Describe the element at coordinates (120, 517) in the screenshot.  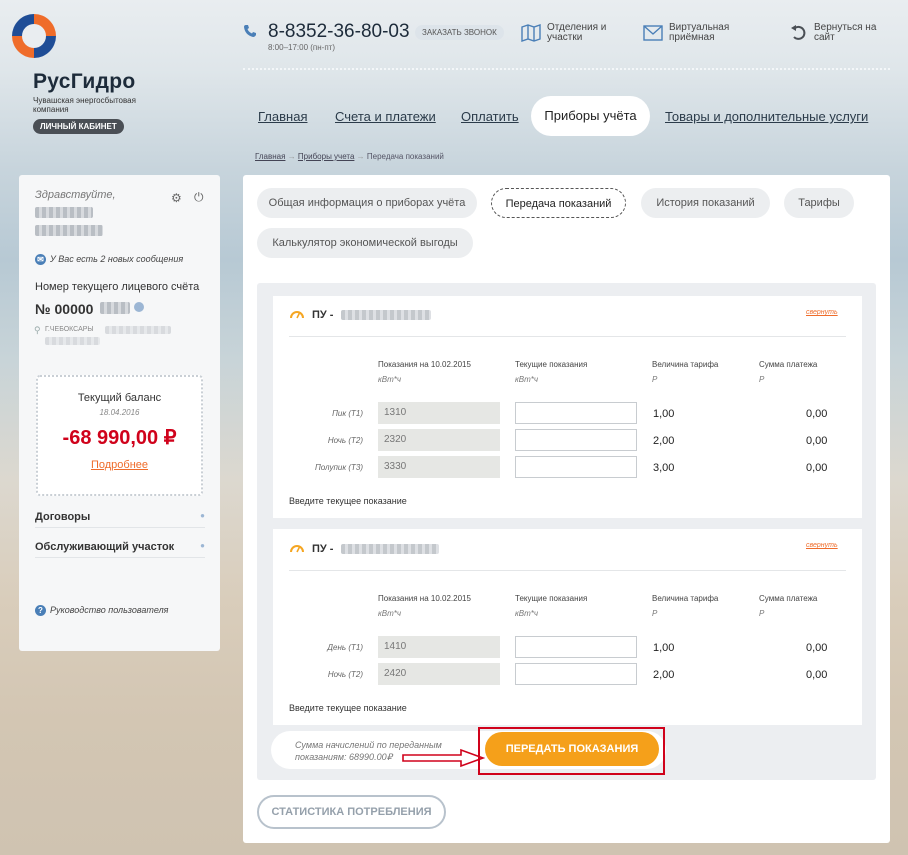
I see `contracts-section: Договоры ●` at that location.